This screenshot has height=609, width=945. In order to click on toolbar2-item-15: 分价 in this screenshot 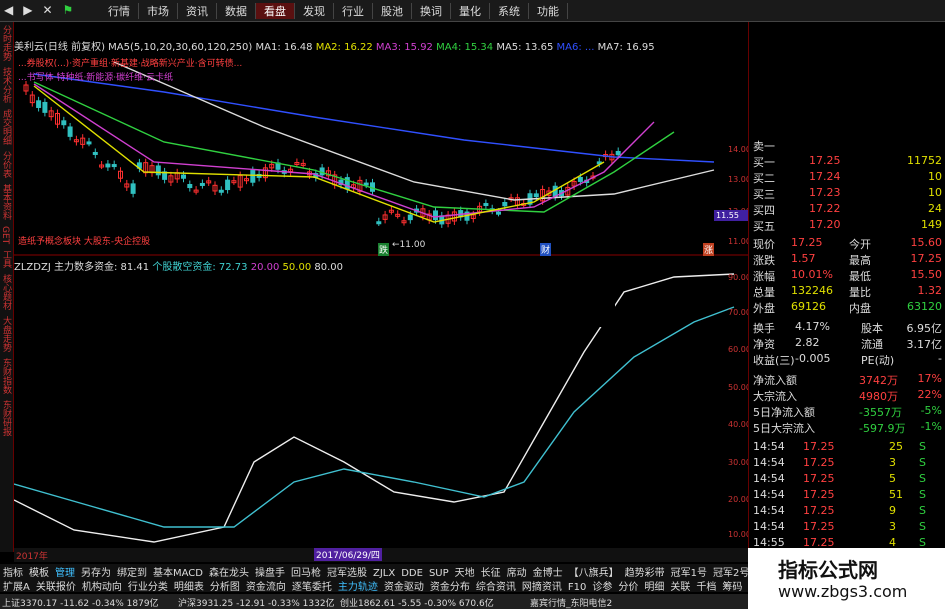, I will do `click(628, 587)`.